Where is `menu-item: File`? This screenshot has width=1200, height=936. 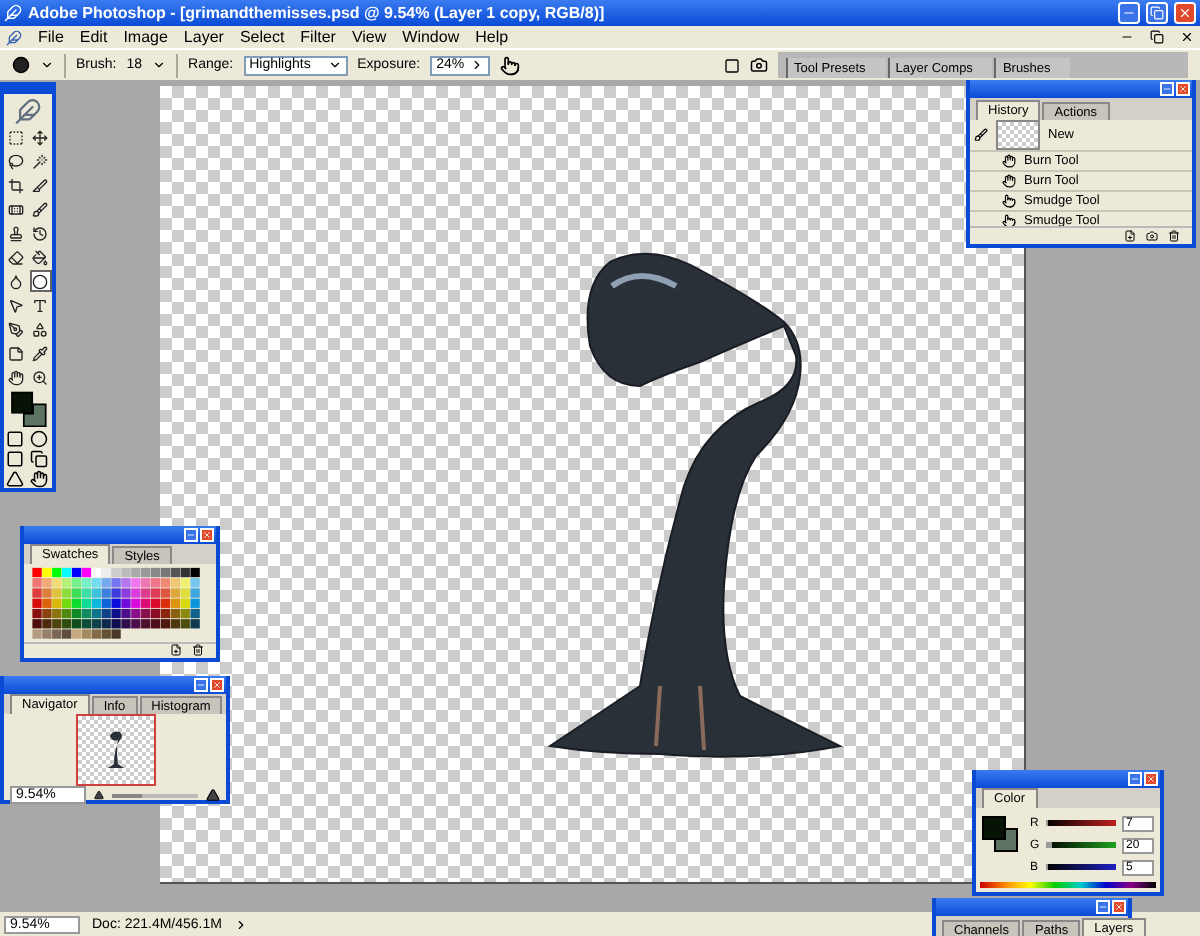
menu-item: File is located at coordinates (51, 37).